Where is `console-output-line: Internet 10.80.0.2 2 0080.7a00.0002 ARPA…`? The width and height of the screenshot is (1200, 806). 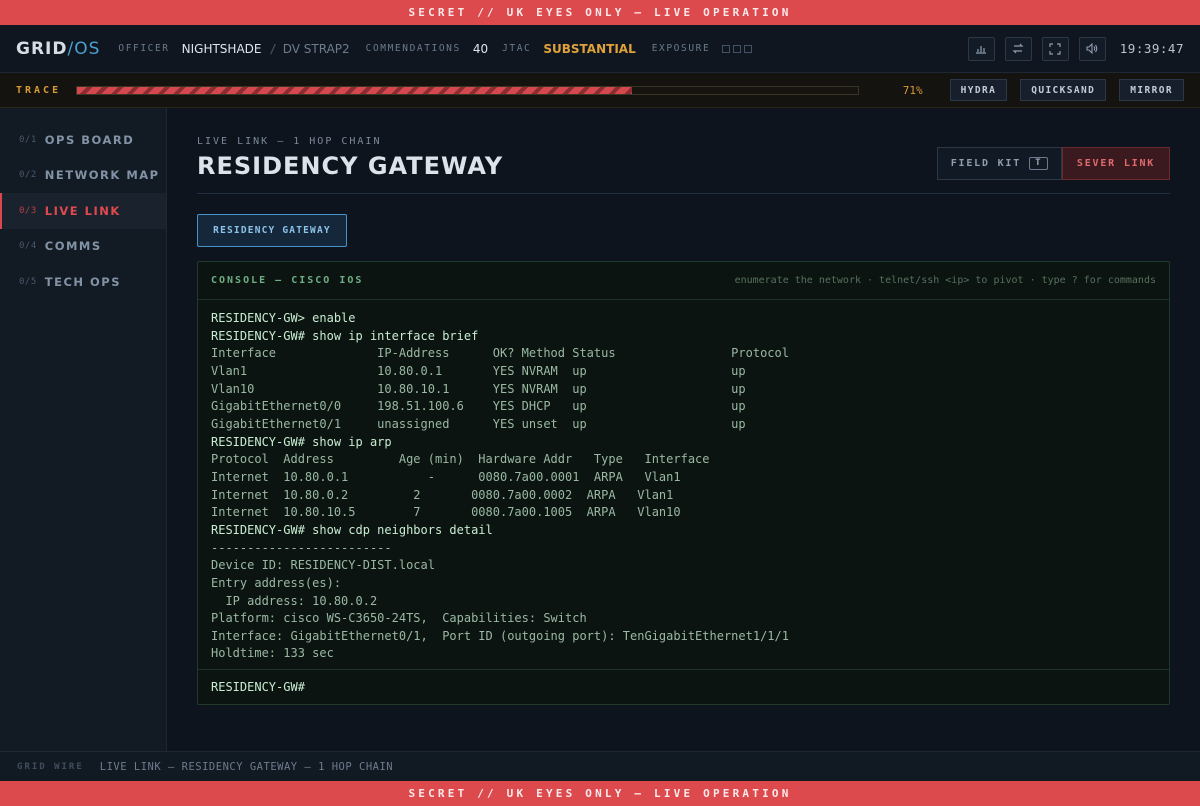 console-output-line: Internet 10.80.0.2 2 0080.7a00.0002 ARPA… is located at coordinates (442, 494).